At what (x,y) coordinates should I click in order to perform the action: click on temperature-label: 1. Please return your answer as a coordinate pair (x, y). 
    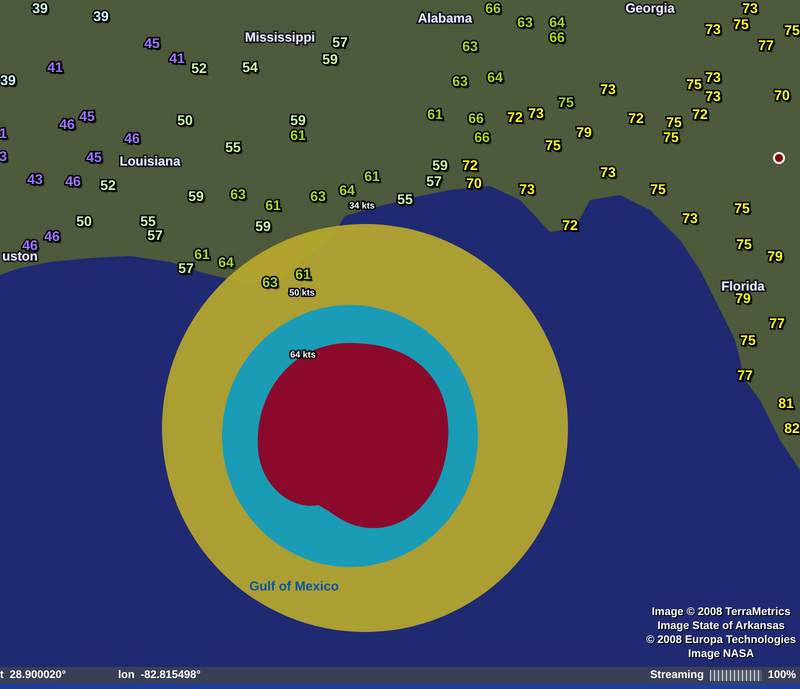
    Looking at the image, I should click on (3, 133).